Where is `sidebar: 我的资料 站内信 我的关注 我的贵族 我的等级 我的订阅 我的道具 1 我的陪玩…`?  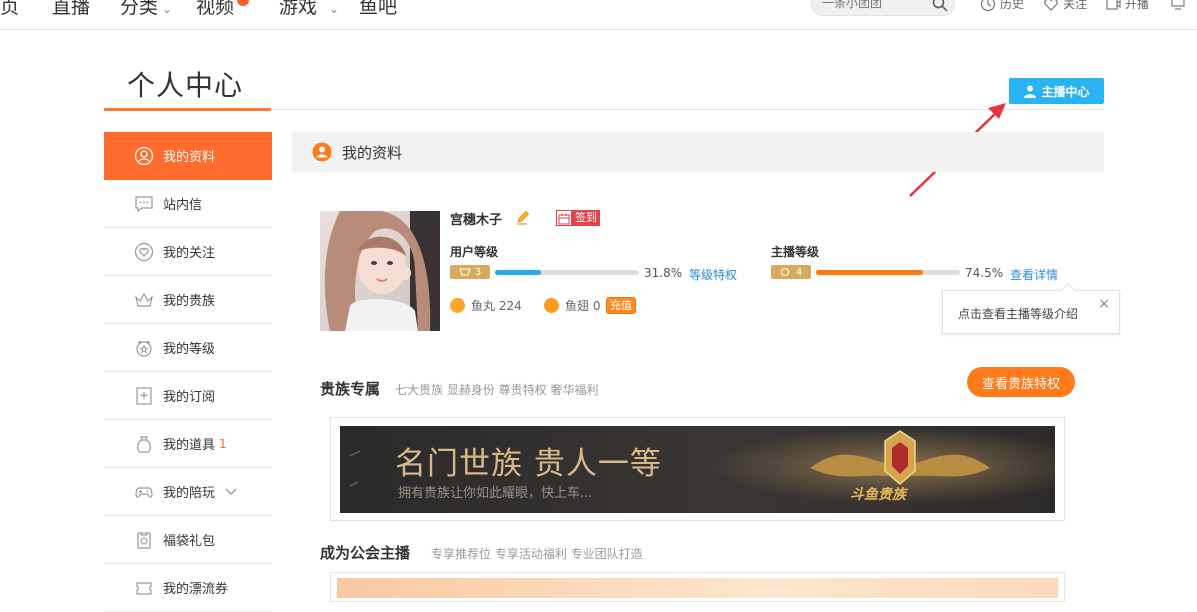 sidebar: 我的资料 站内信 我的关注 我的贵族 我的等级 我的订阅 我的道具 1 我的陪玩… is located at coordinates (188, 372).